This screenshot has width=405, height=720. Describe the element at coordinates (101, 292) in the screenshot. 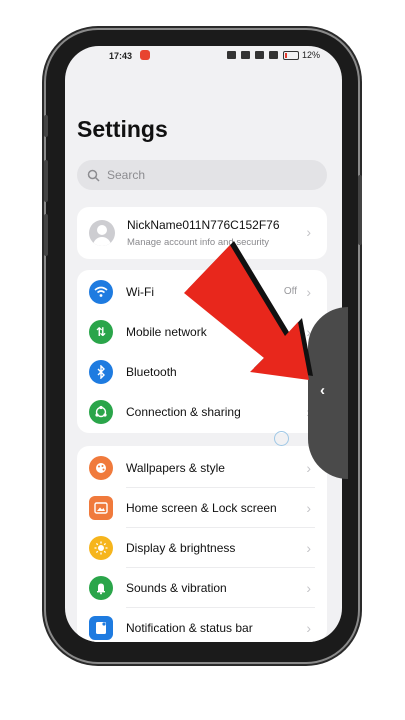

I see `wifi-icon` at that location.